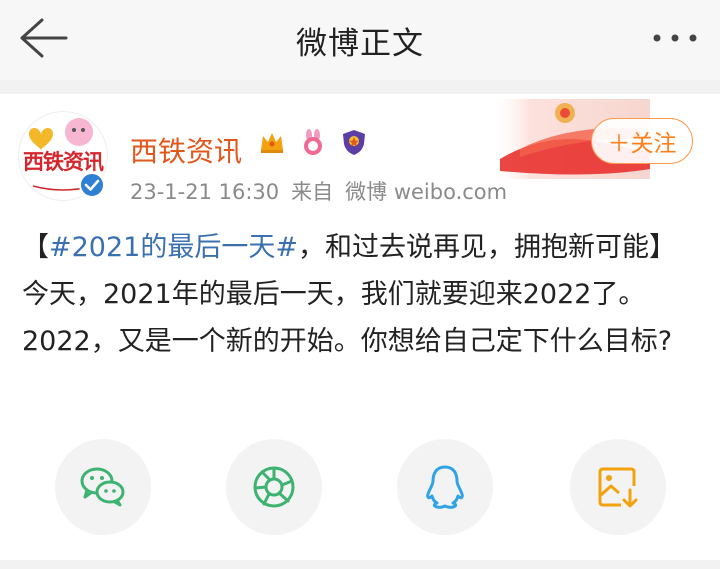 The height and width of the screenshot is (569, 720). I want to click on section-gap, so click(360, 87).